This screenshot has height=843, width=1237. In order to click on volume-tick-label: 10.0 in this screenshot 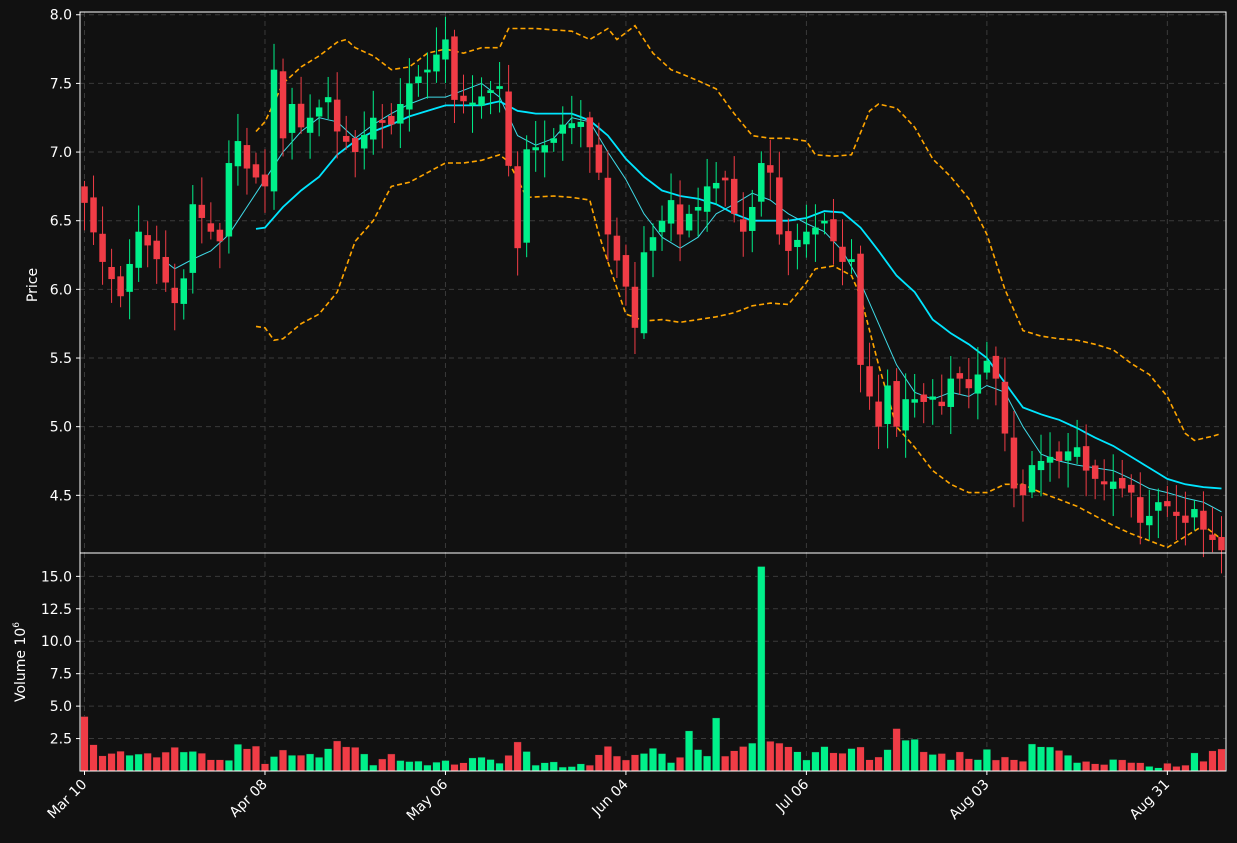, I will do `click(56, 642)`.